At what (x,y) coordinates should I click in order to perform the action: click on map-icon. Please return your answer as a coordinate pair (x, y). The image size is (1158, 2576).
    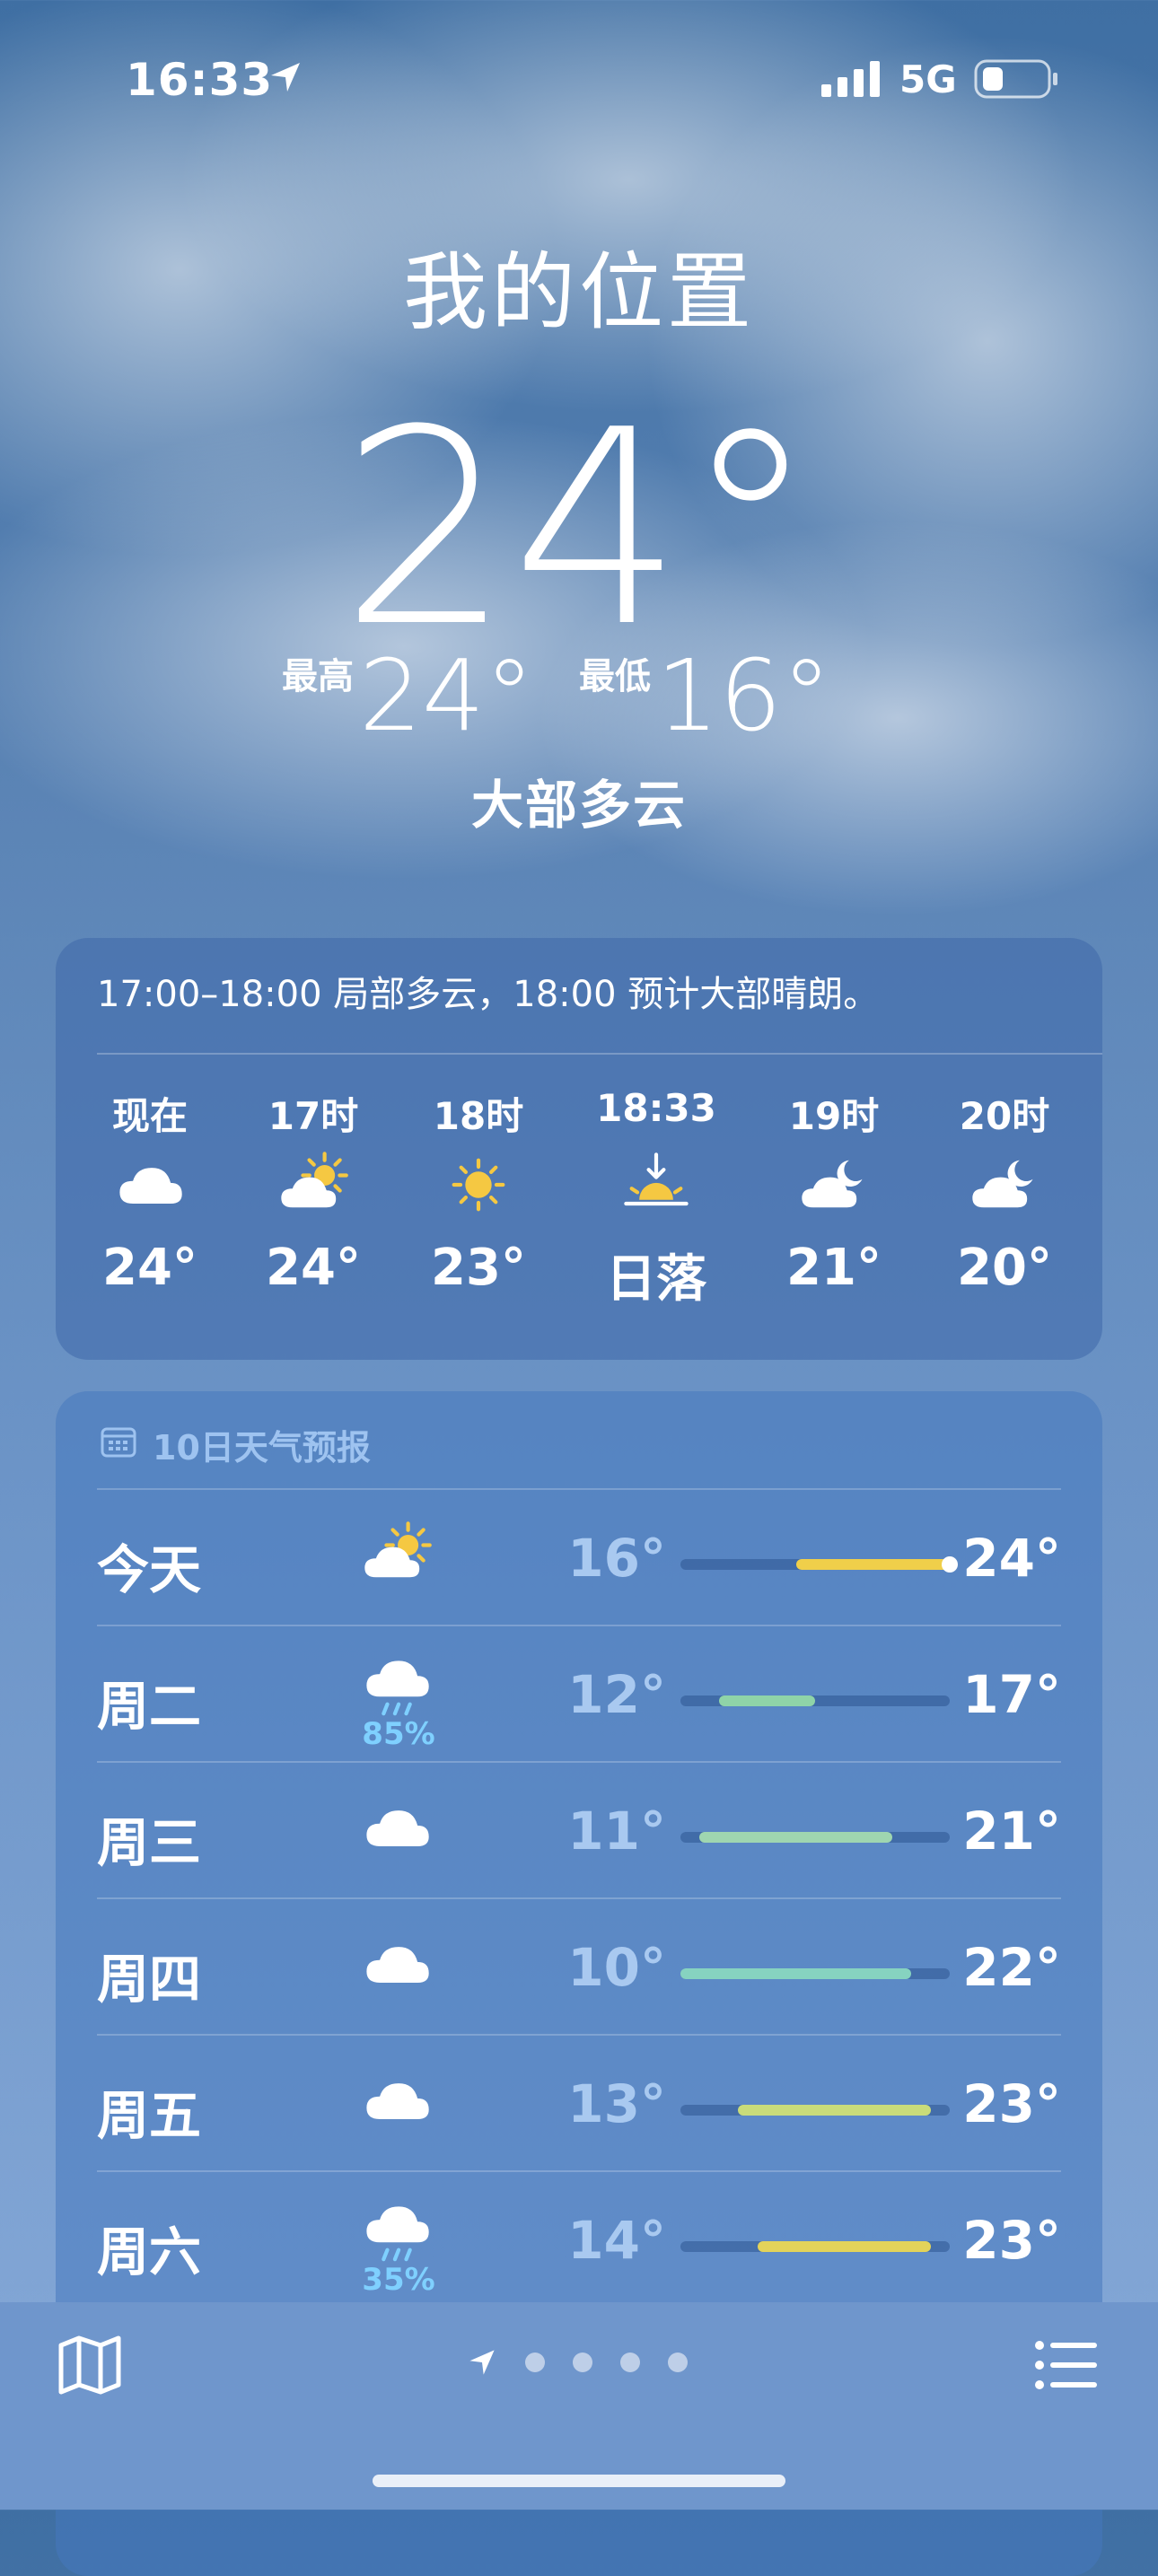
    Looking at the image, I should click on (89, 2365).